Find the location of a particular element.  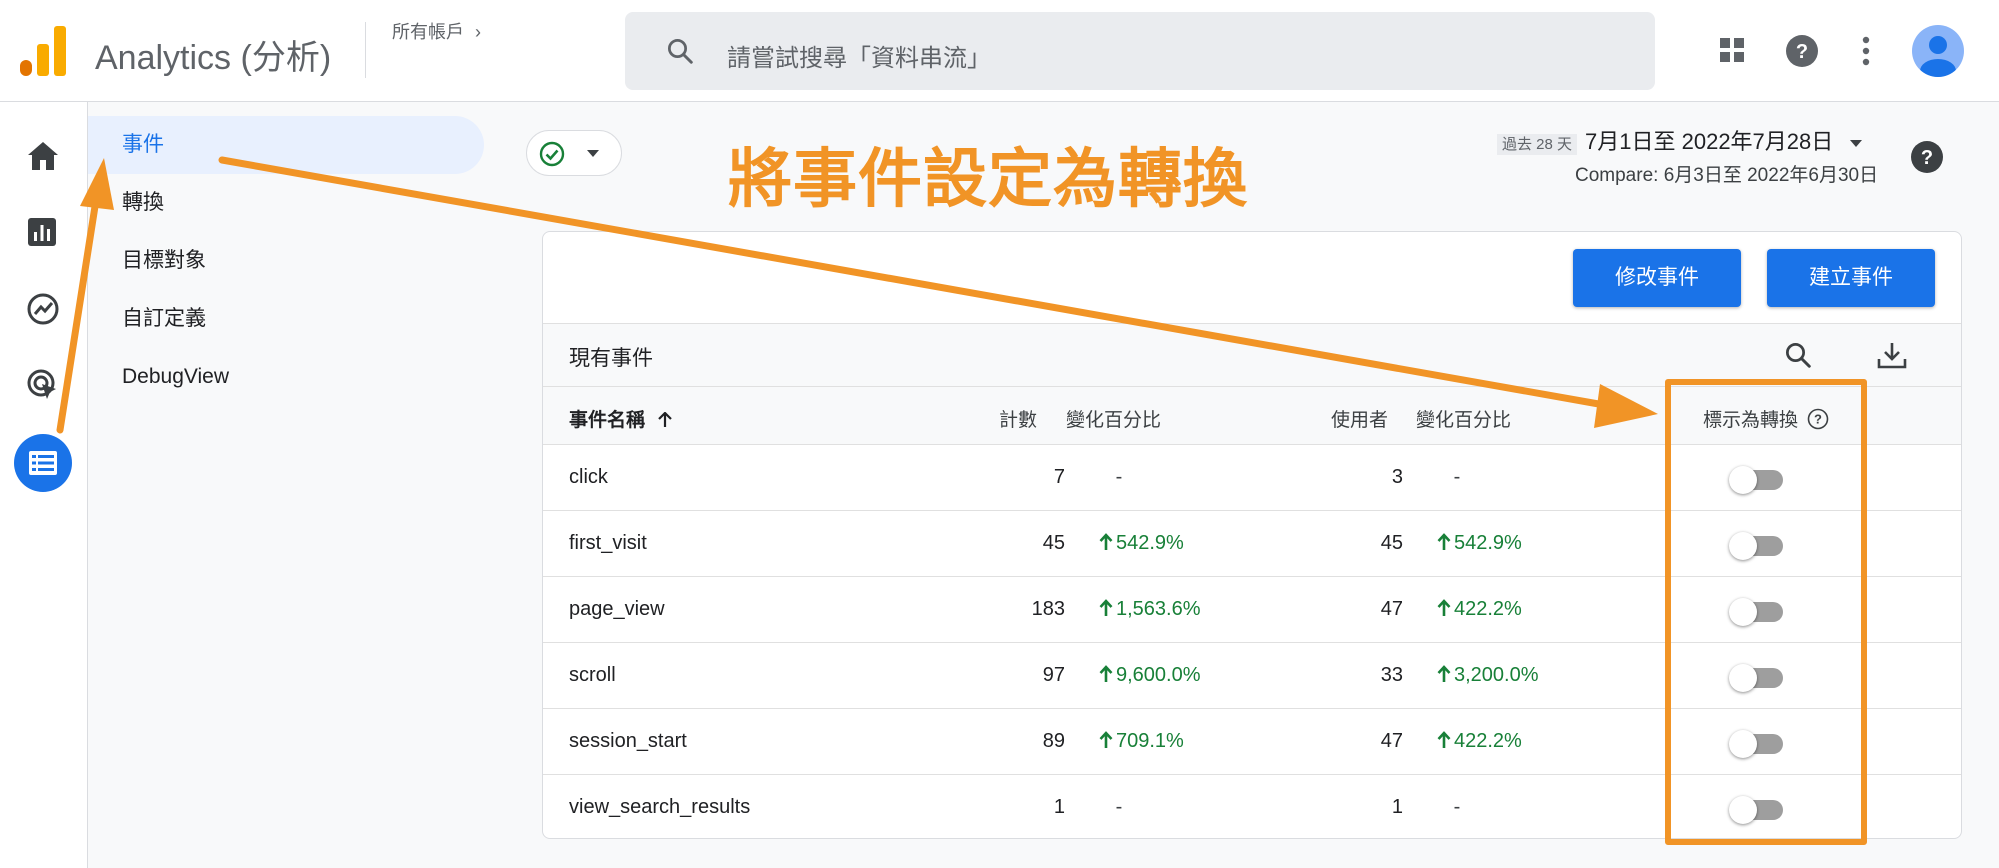

date-range-selector: 過去 28 天 7月1日至 2022年7月28日 is located at coordinates (1680, 140).